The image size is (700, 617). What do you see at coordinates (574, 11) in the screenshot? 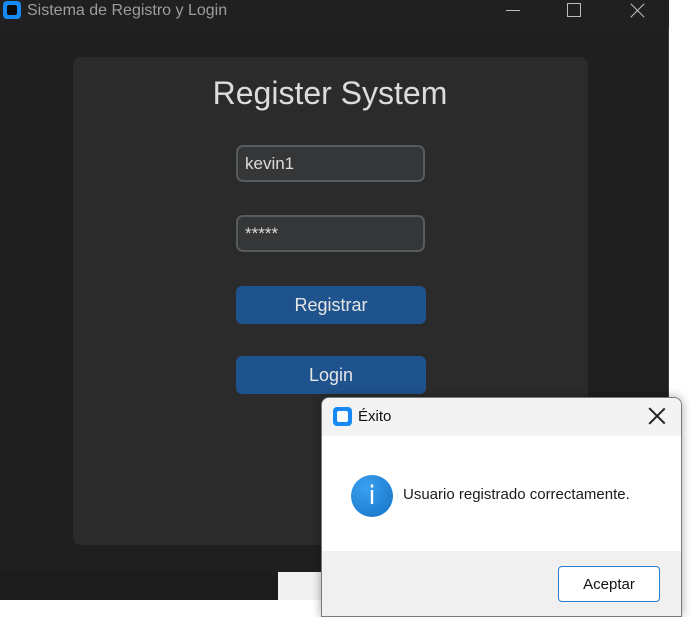
I see `maximize-icon` at bounding box center [574, 11].